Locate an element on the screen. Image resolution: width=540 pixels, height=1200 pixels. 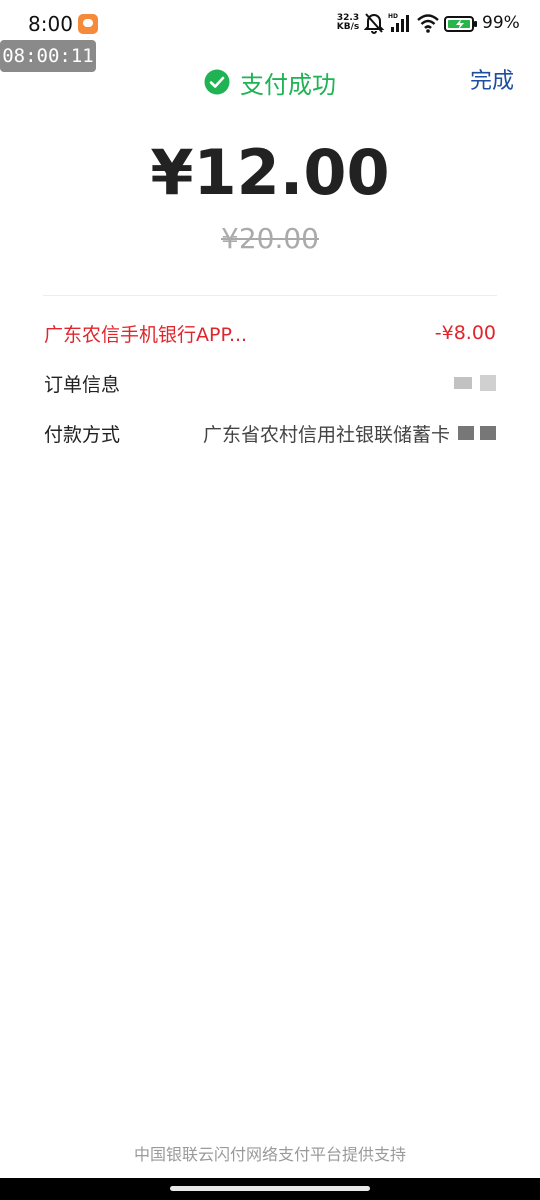
home-indicator is located at coordinates (270, 1188).